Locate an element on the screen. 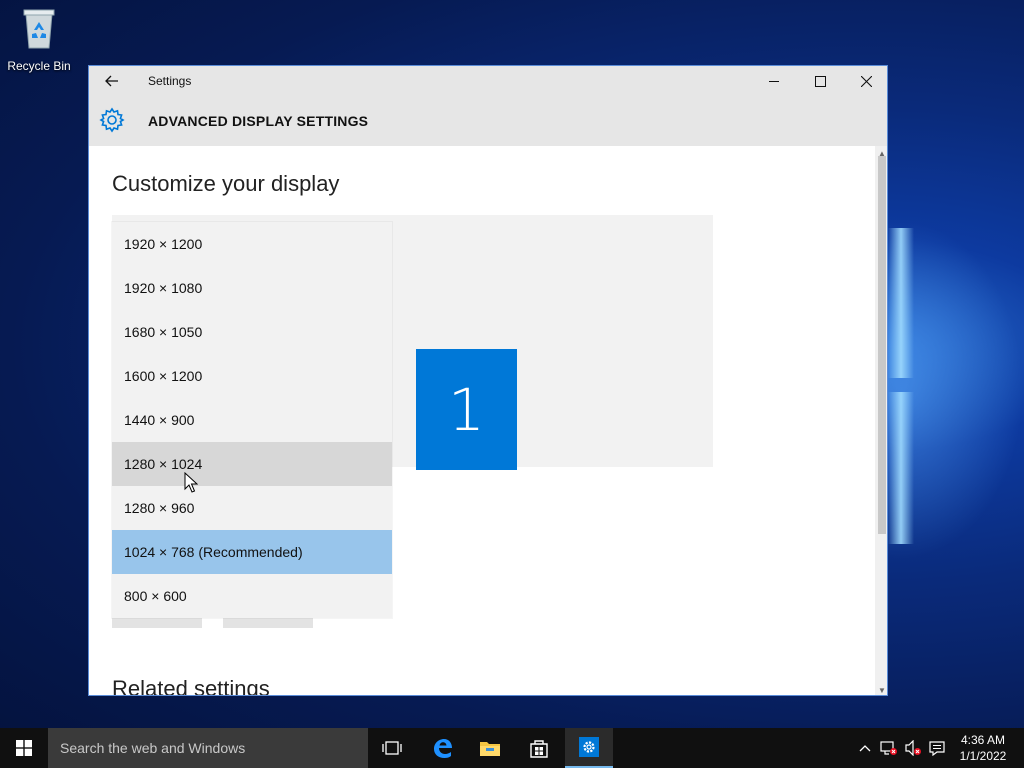 This screenshot has height=768, width=1024. store-bag-icon is located at coordinates (539, 749).